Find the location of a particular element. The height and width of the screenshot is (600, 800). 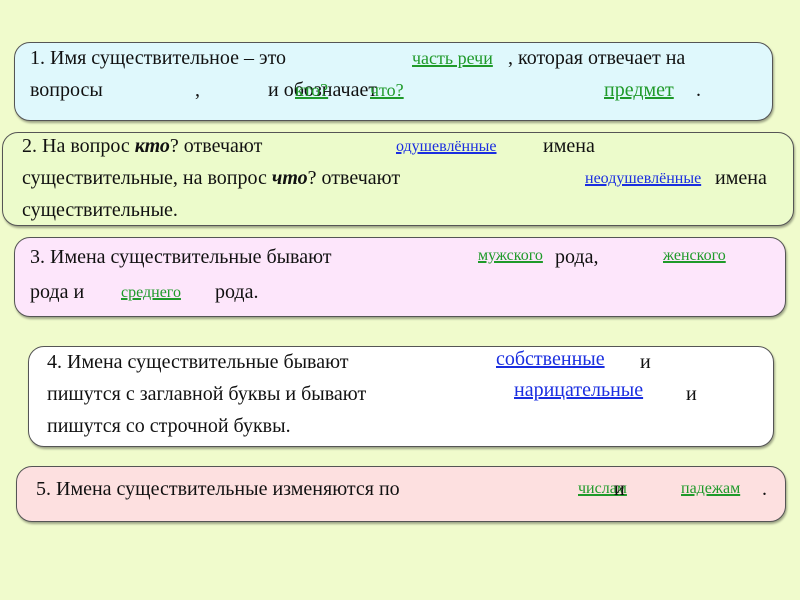

answer-cases: падежам is located at coordinates (710, 489).